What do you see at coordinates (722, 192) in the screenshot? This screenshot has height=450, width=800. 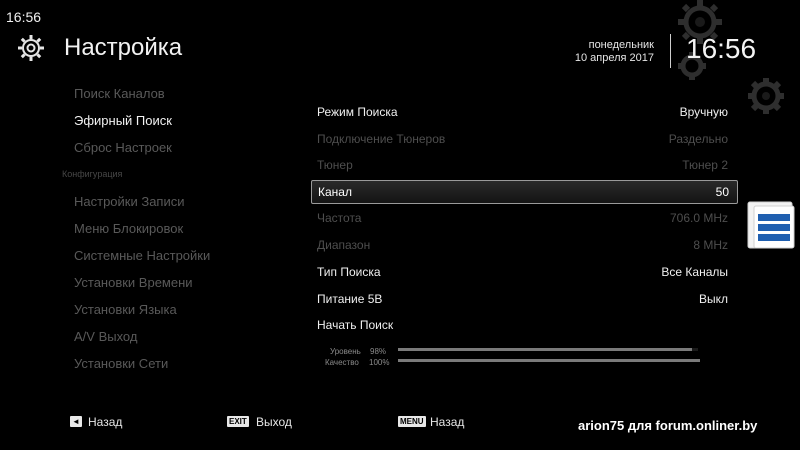 I see `setting-value: 50` at bounding box center [722, 192].